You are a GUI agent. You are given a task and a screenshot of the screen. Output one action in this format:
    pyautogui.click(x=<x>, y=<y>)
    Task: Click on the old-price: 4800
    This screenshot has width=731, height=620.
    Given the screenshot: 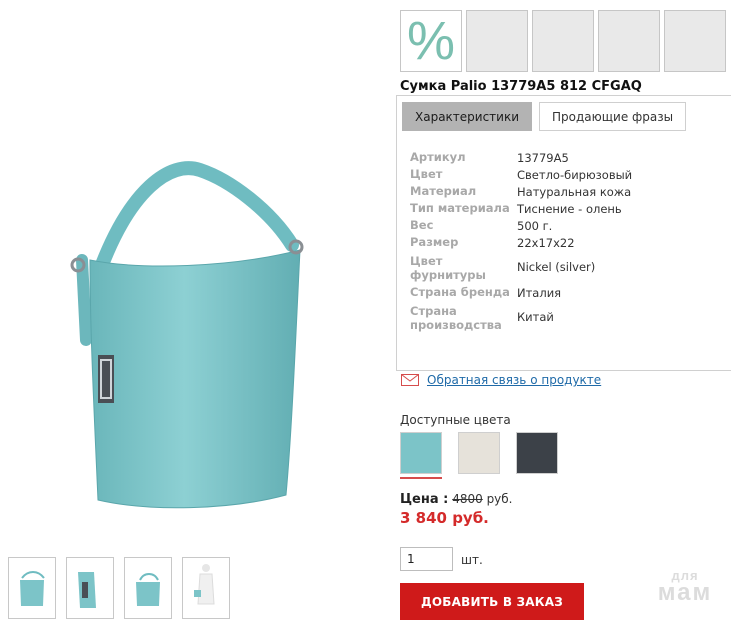 What is the action you would take?
    pyautogui.click(x=467, y=499)
    